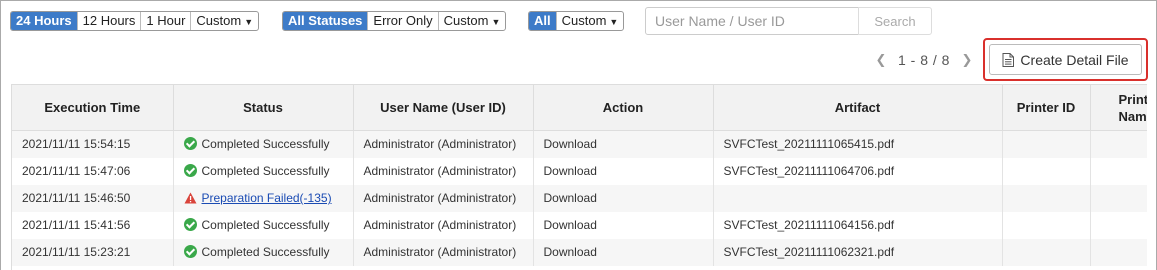 The height and width of the screenshot is (270, 1157). What do you see at coordinates (895, 21) in the screenshot?
I see `search-button: Search` at bounding box center [895, 21].